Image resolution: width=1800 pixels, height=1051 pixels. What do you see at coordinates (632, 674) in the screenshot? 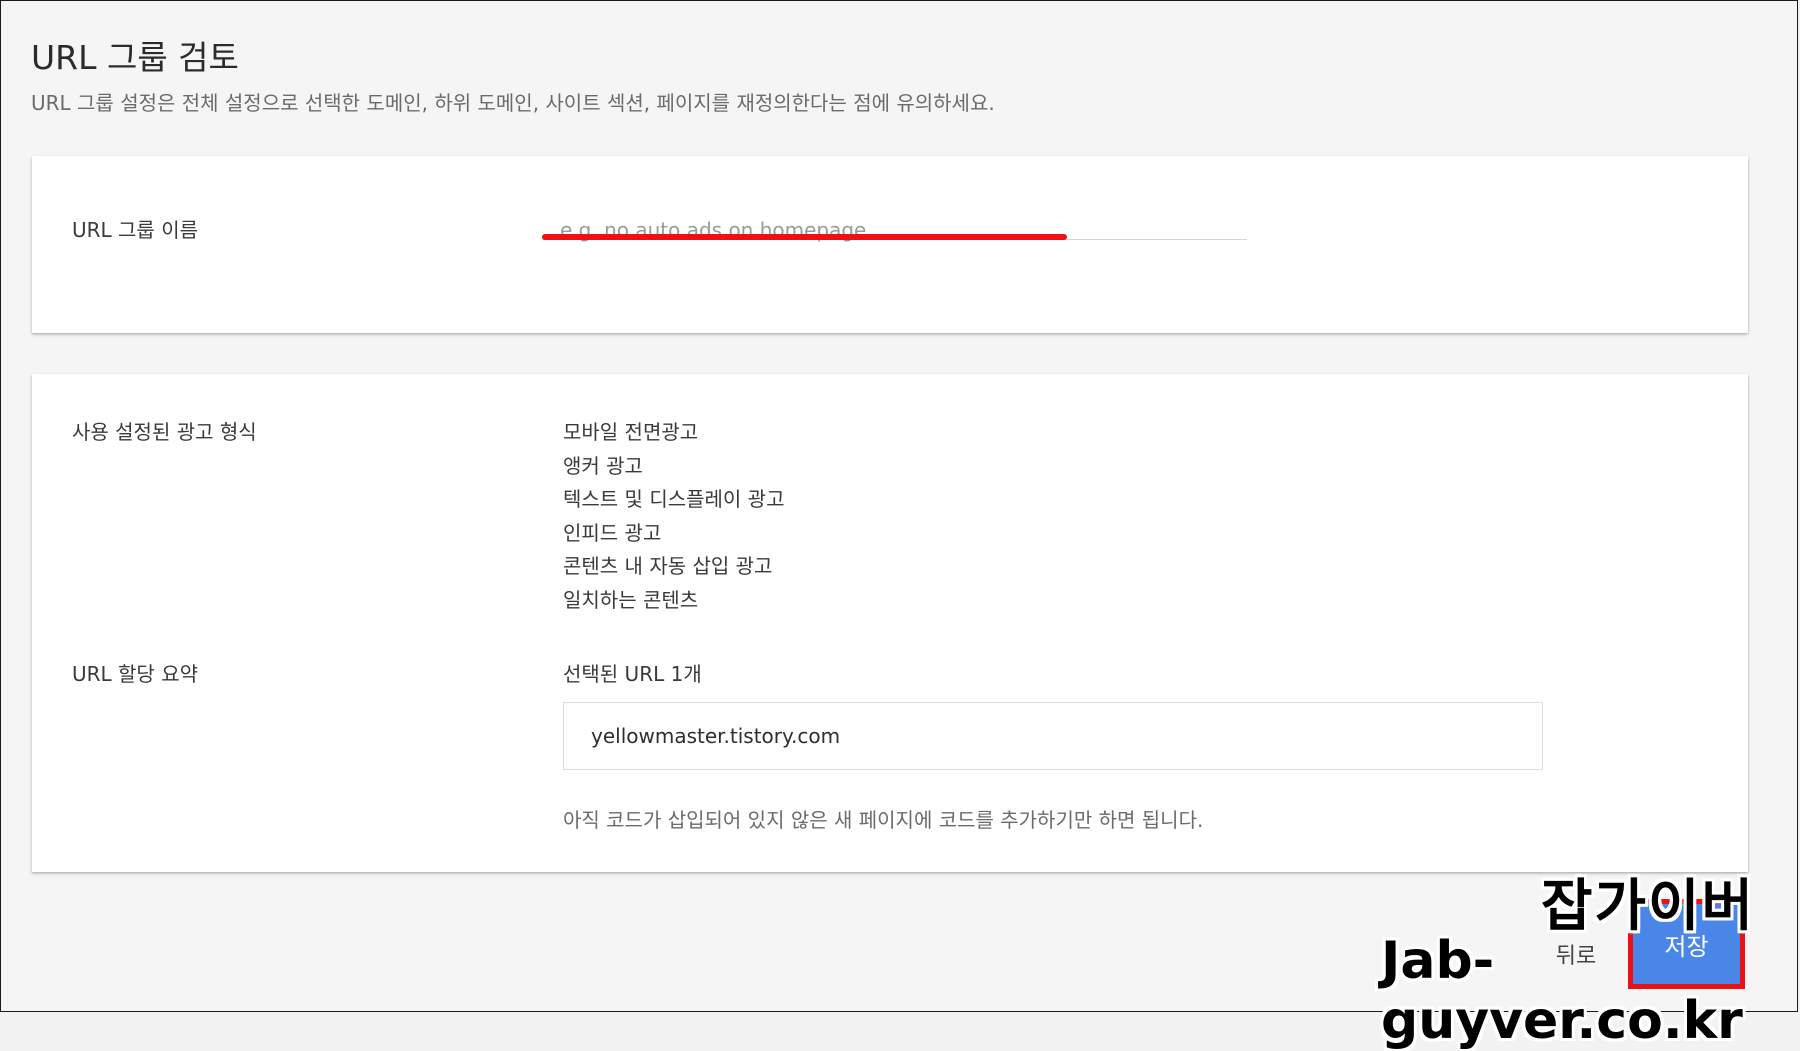
I see `selected-url-count: 선택된 URL 1개` at bounding box center [632, 674].